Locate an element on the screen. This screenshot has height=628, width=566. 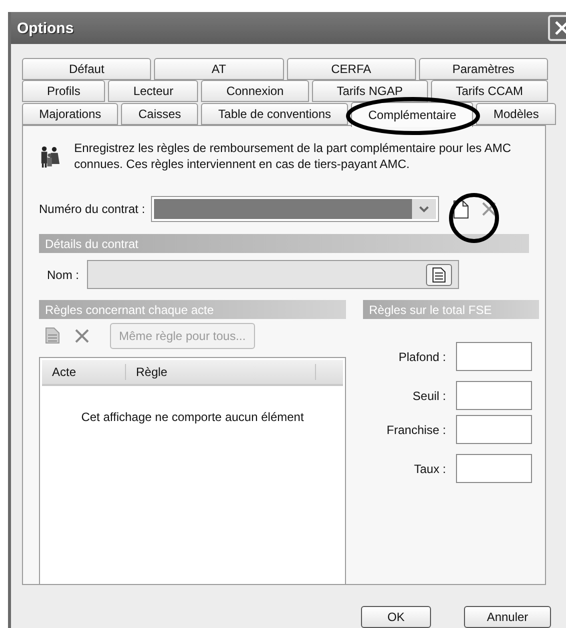
tab: AT is located at coordinates (219, 69).